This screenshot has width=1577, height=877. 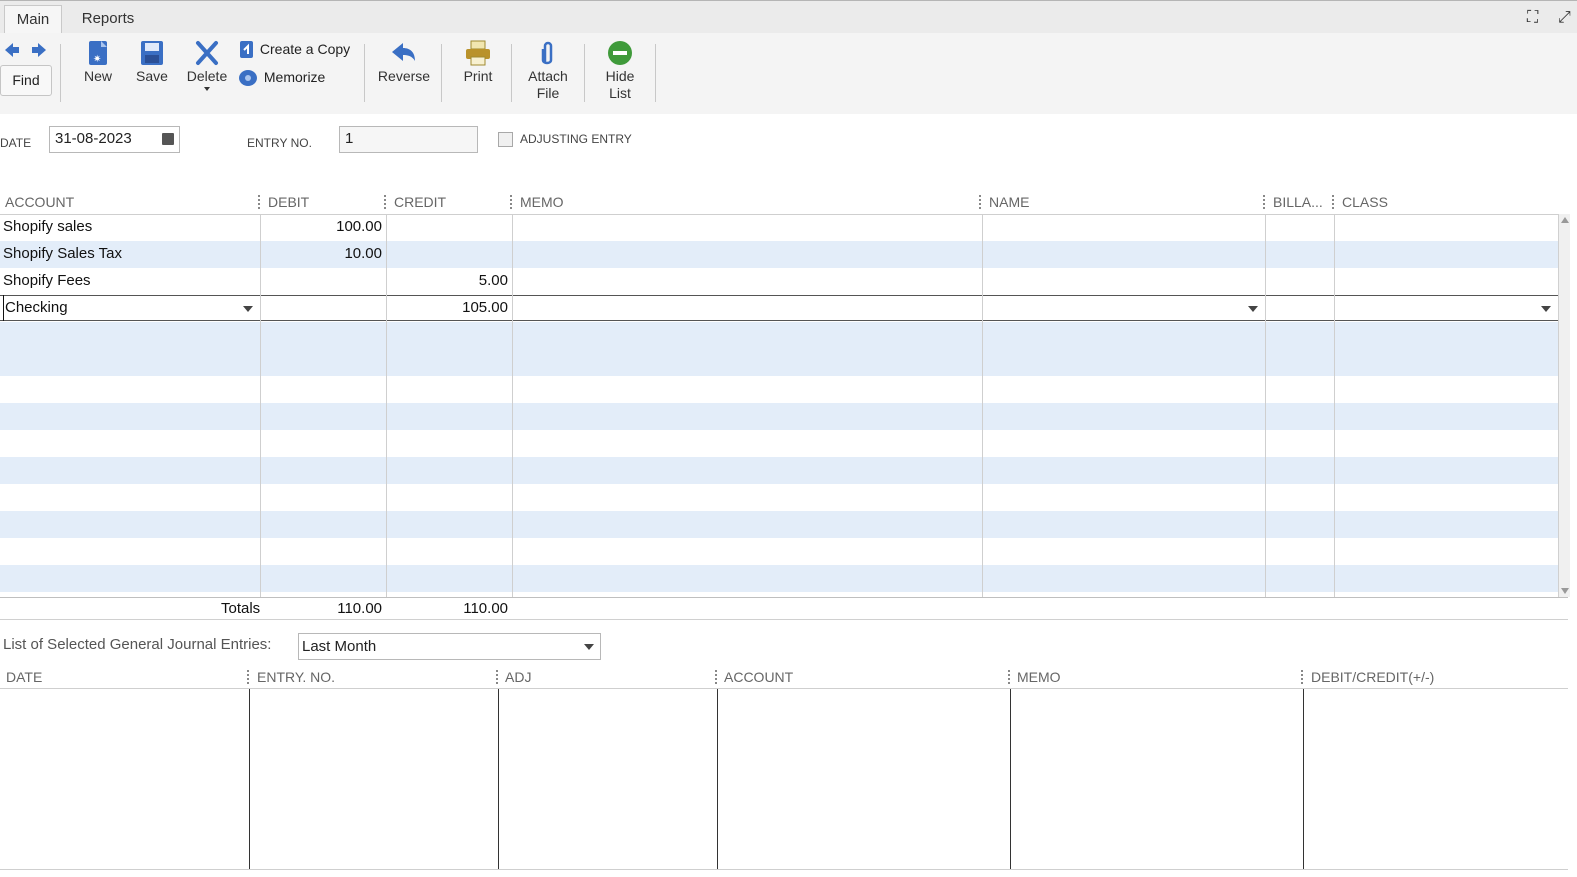 I want to click on cell-debit: 100.00, so click(x=322, y=226).